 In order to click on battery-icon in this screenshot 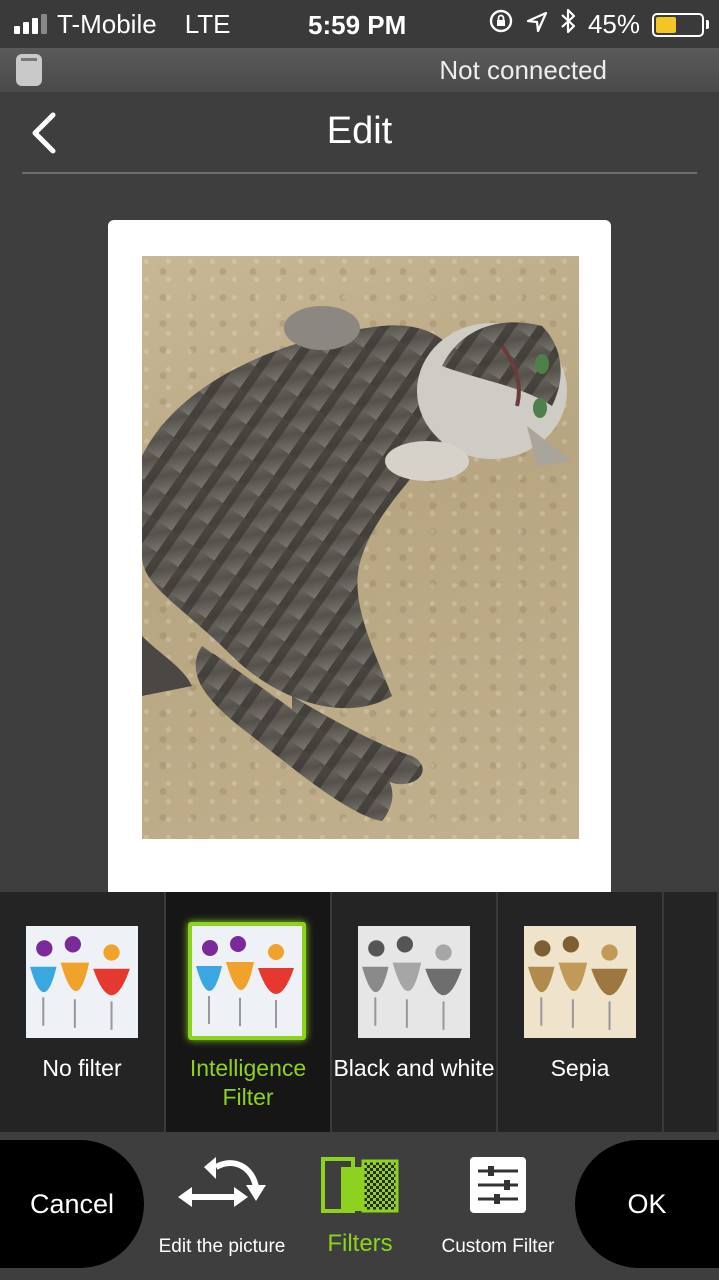, I will do `click(680, 24)`.